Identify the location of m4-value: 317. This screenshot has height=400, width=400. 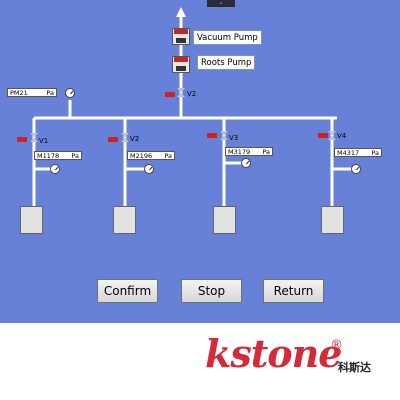
(353, 153).